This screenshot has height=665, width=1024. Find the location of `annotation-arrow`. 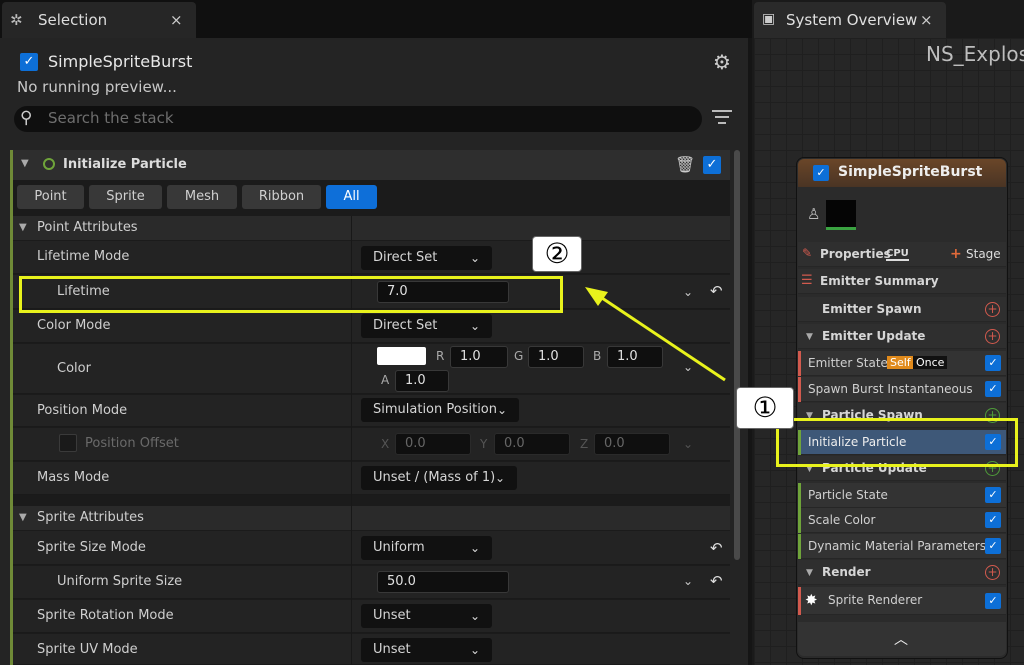

annotation-arrow is located at coordinates (655, 334).